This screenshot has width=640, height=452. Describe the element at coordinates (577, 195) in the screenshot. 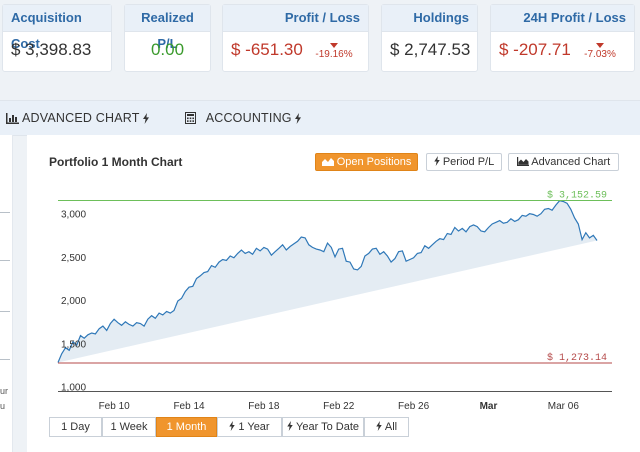

I see `max-value-label: $ 3,152.59` at that location.